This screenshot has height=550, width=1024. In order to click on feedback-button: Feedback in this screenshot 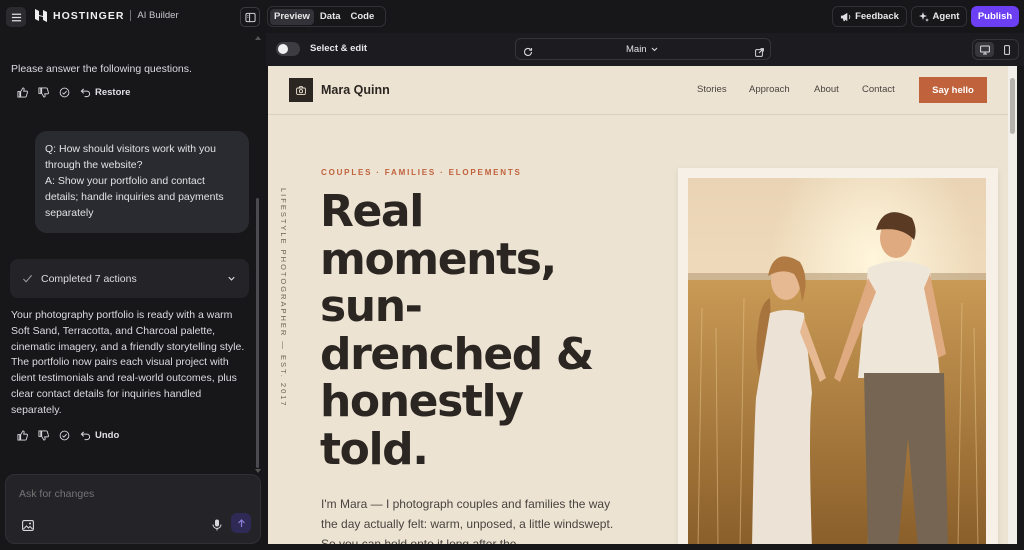, I will do `click(869, 16)`.